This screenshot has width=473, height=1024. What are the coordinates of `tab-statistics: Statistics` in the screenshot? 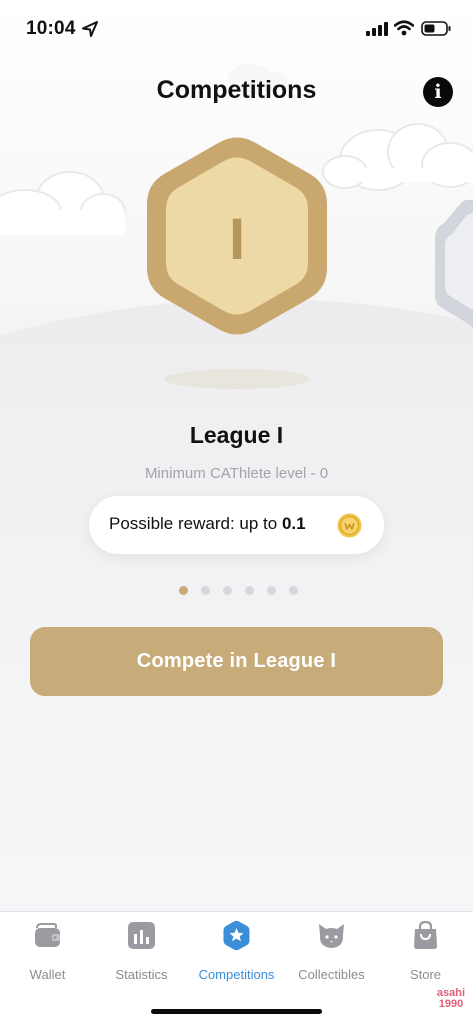 It's located at (141, 953).